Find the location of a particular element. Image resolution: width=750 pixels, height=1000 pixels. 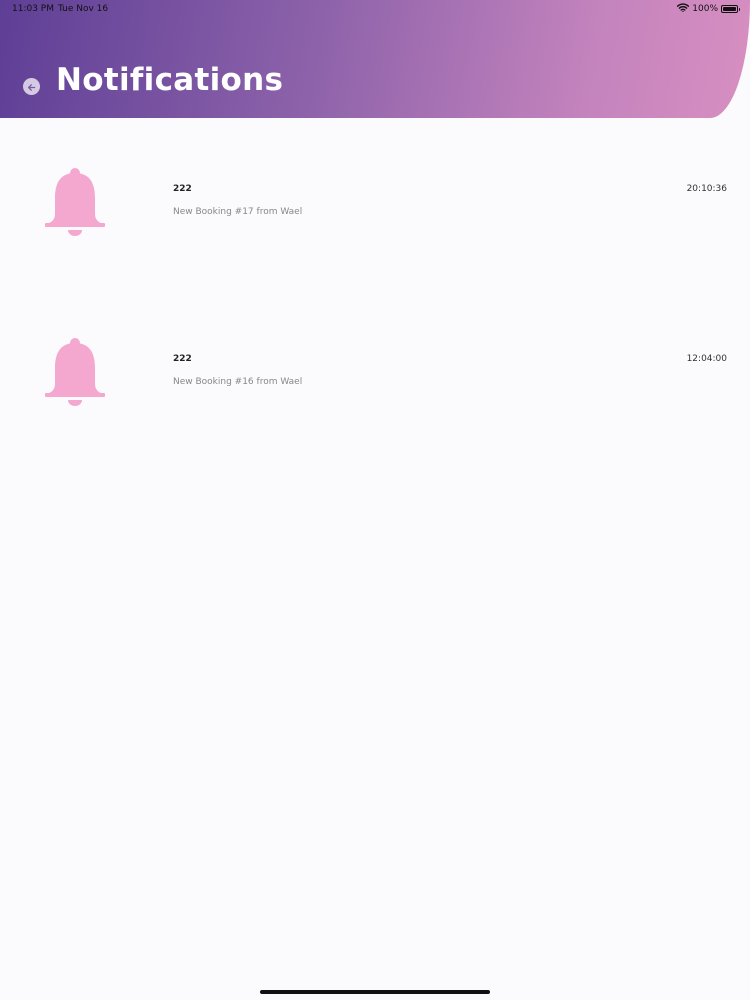

status-date: Tue Nov 16 is located at coordinates (83, 9).